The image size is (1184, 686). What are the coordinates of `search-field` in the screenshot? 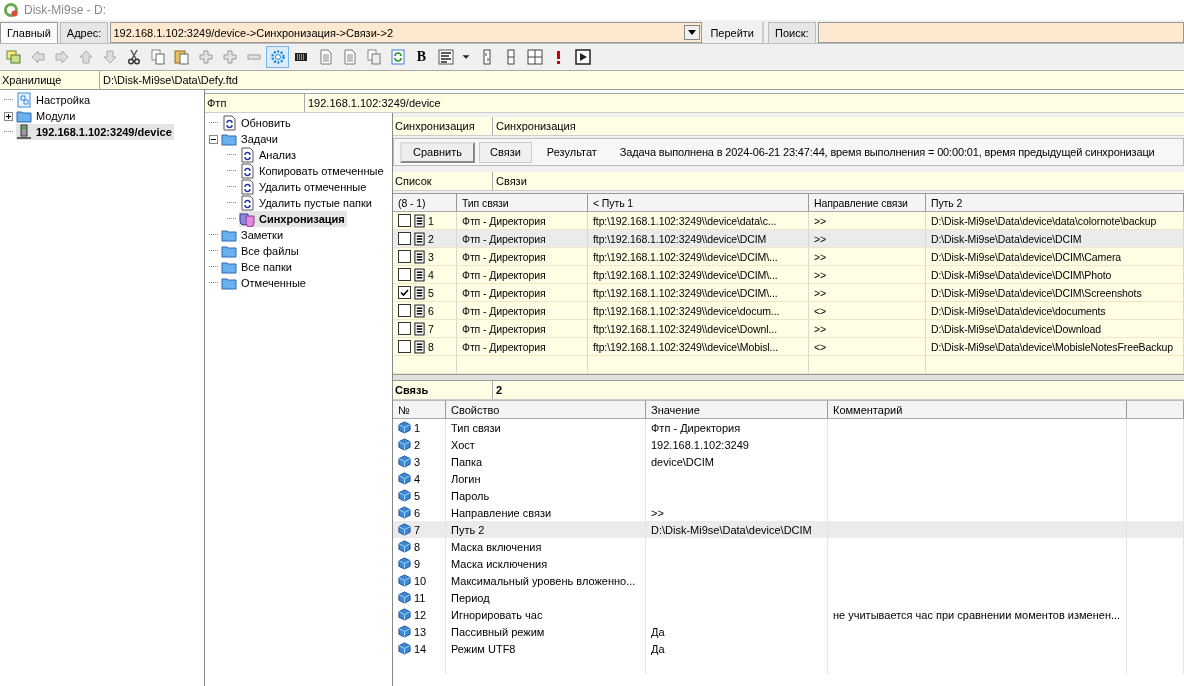 It's located at (1000, 32).